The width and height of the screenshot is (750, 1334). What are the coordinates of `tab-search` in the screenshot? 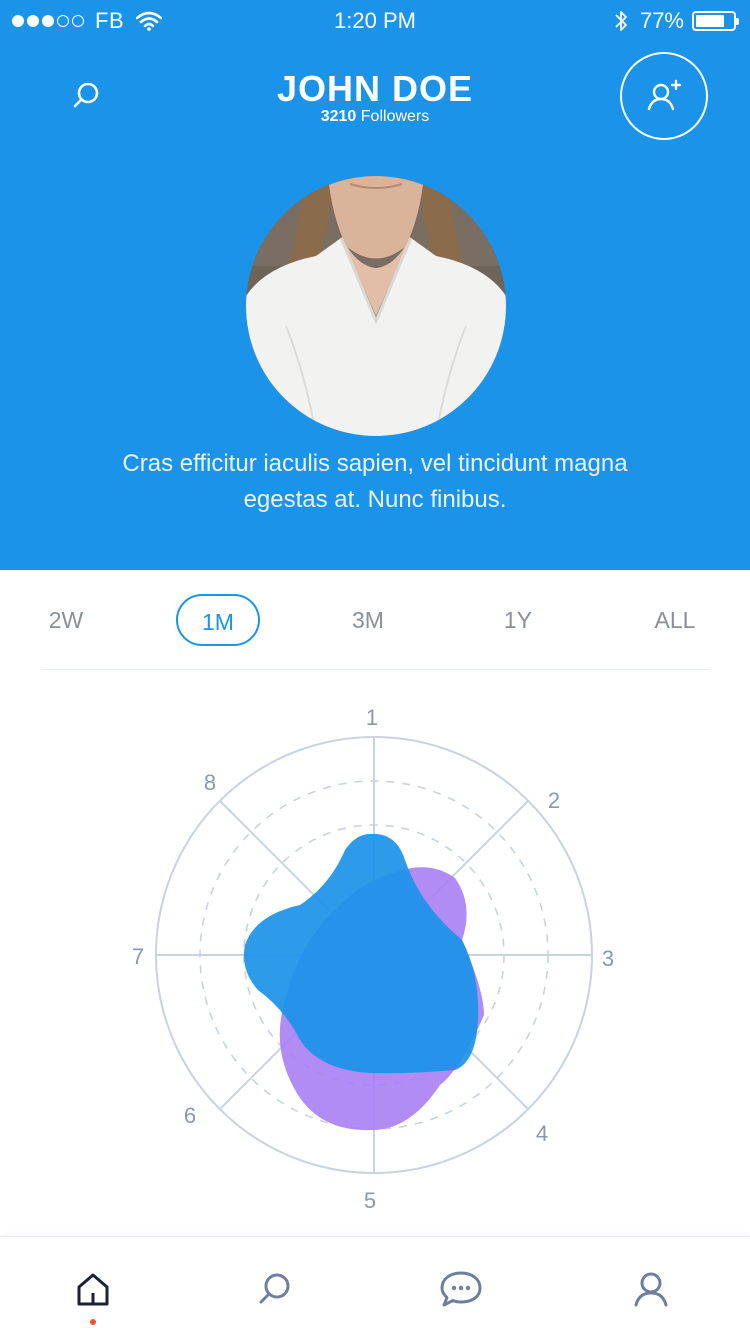 It's located at (274, 1289).